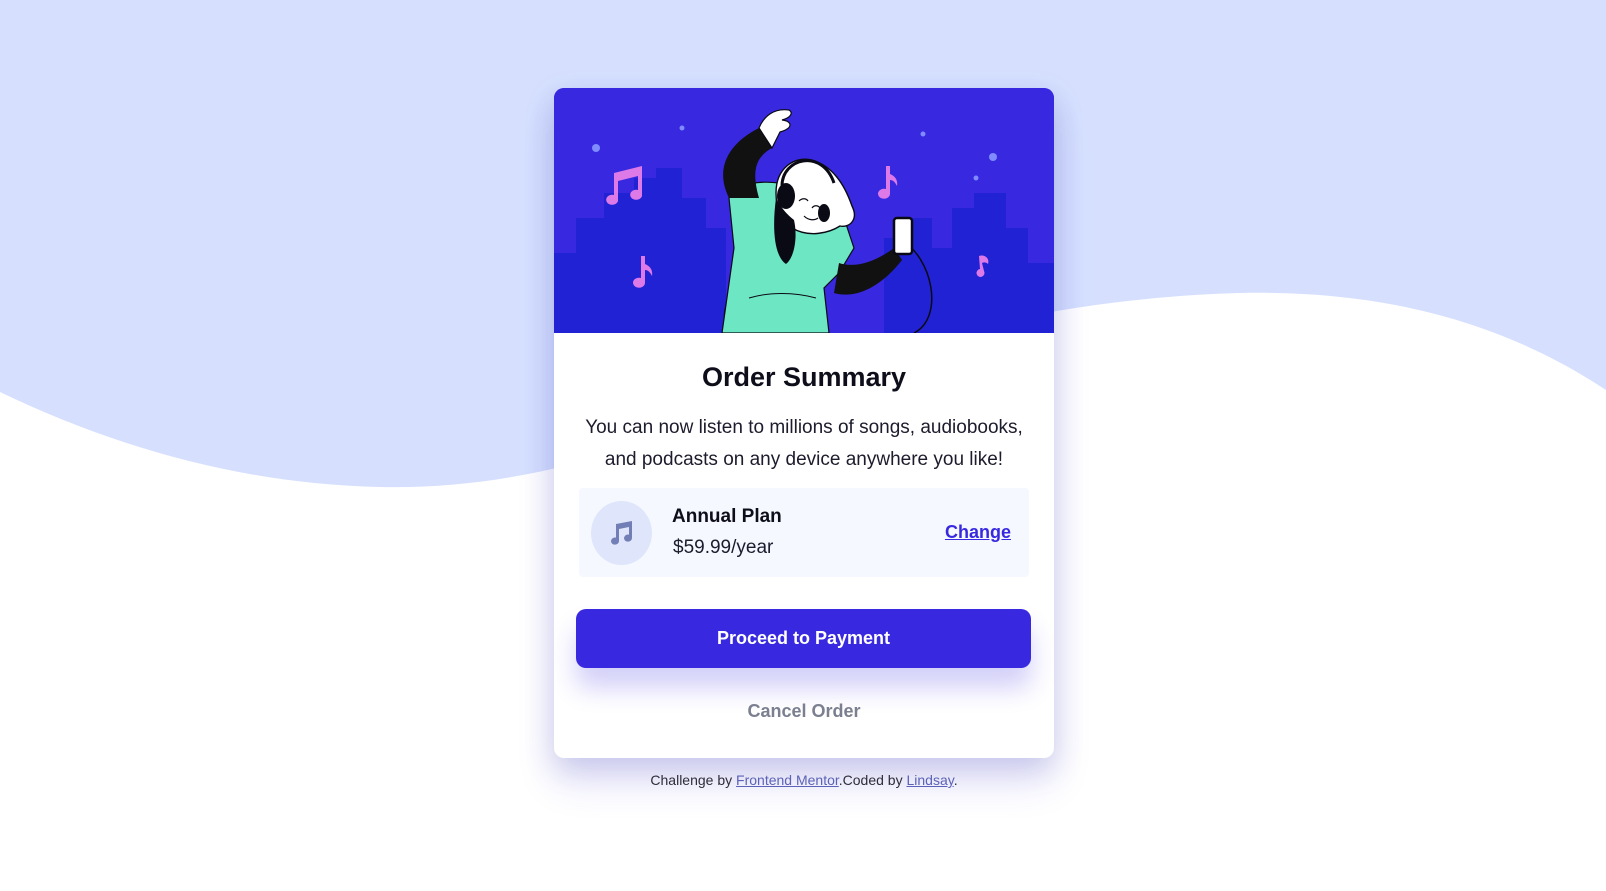  Describe the element at coordinates (723, 547) in the screenshot. I see `plan-price: $59.99/year` at that location.